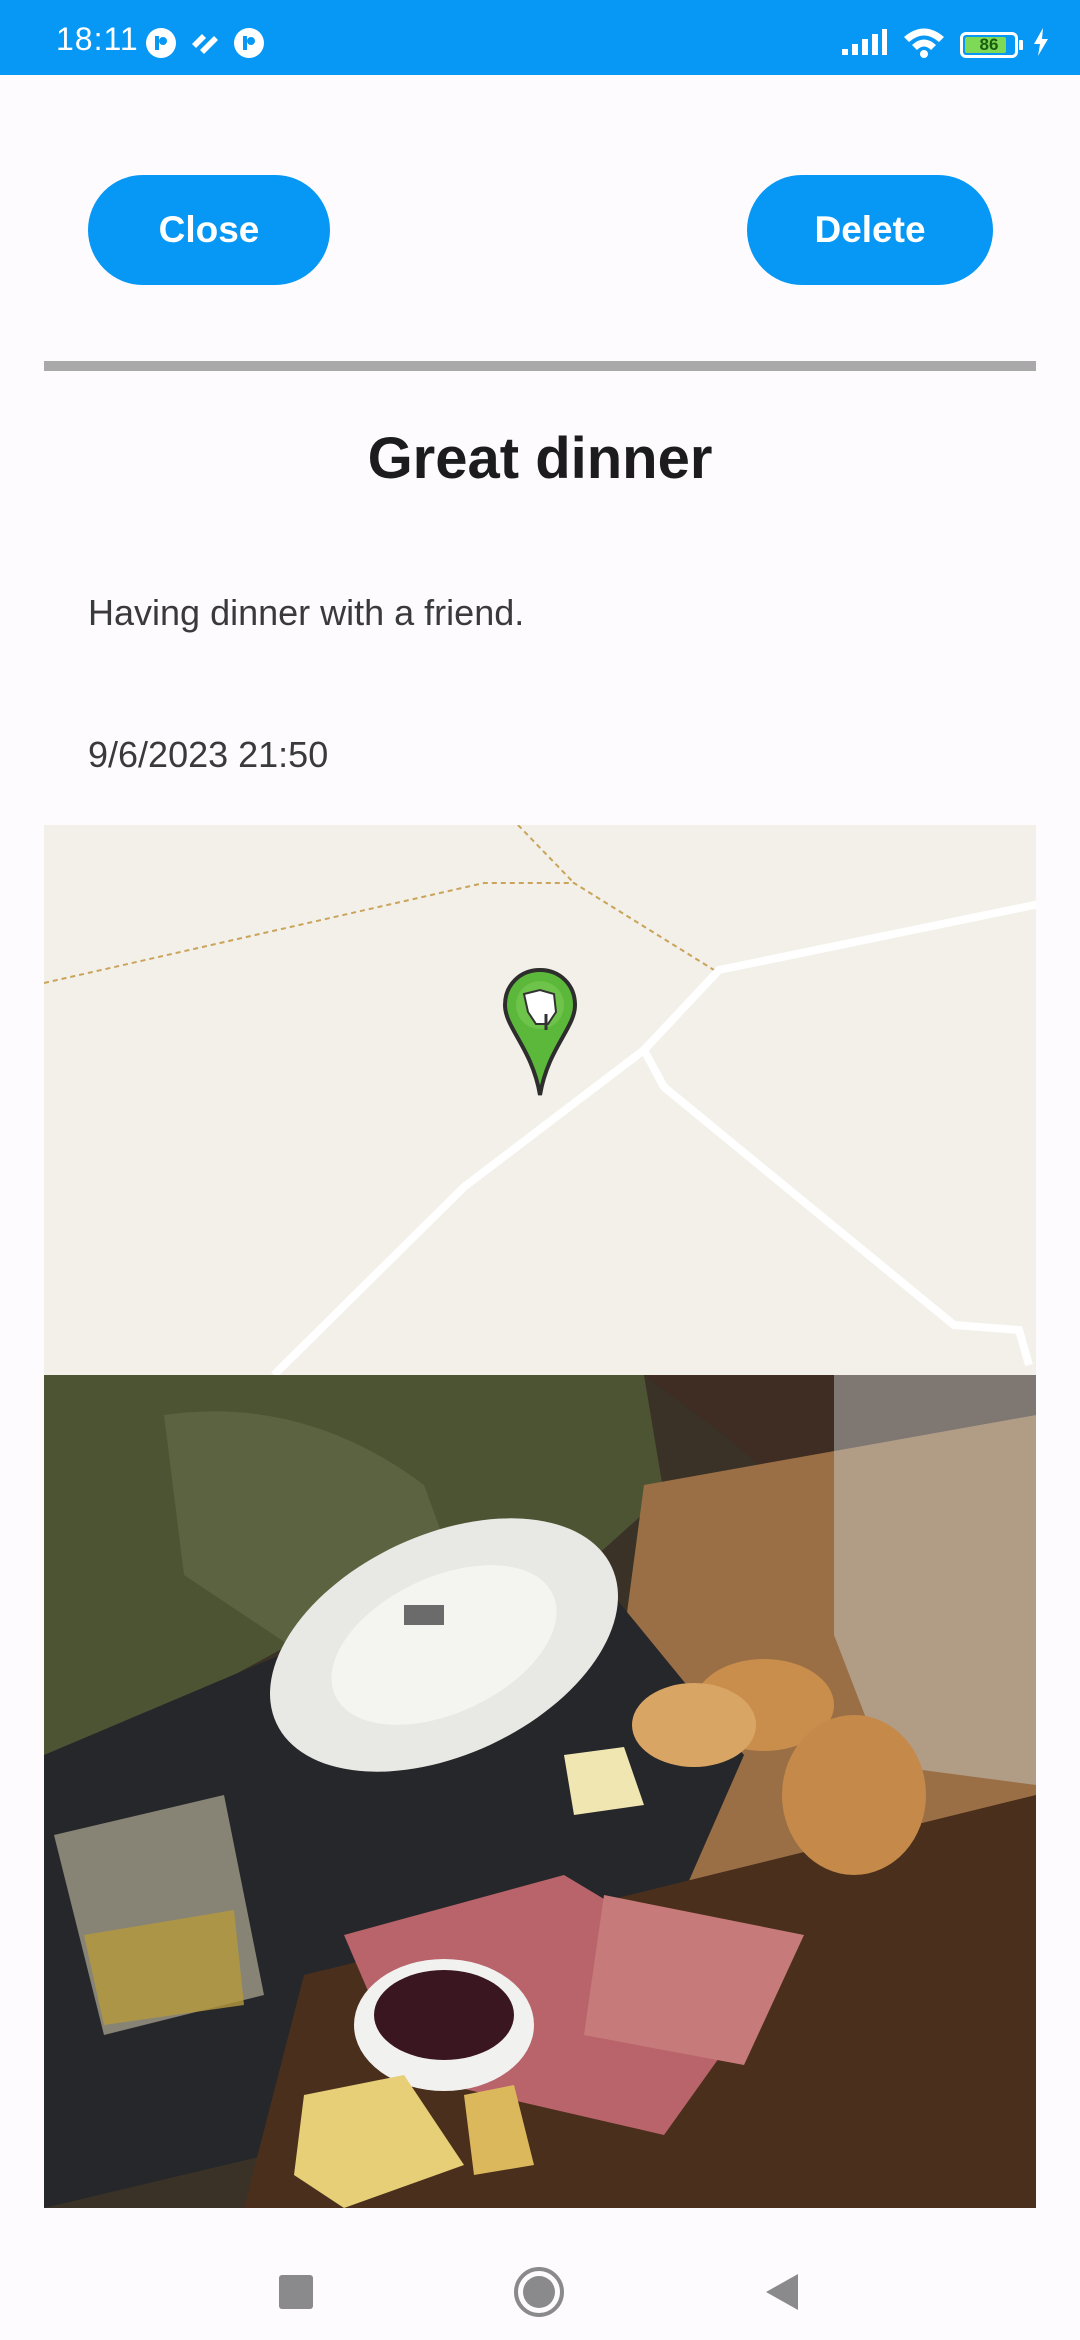 The image size is (1080, 2340). Describe the element at coordinates (540, 366) in the screenshot. I see `divider` at that location.